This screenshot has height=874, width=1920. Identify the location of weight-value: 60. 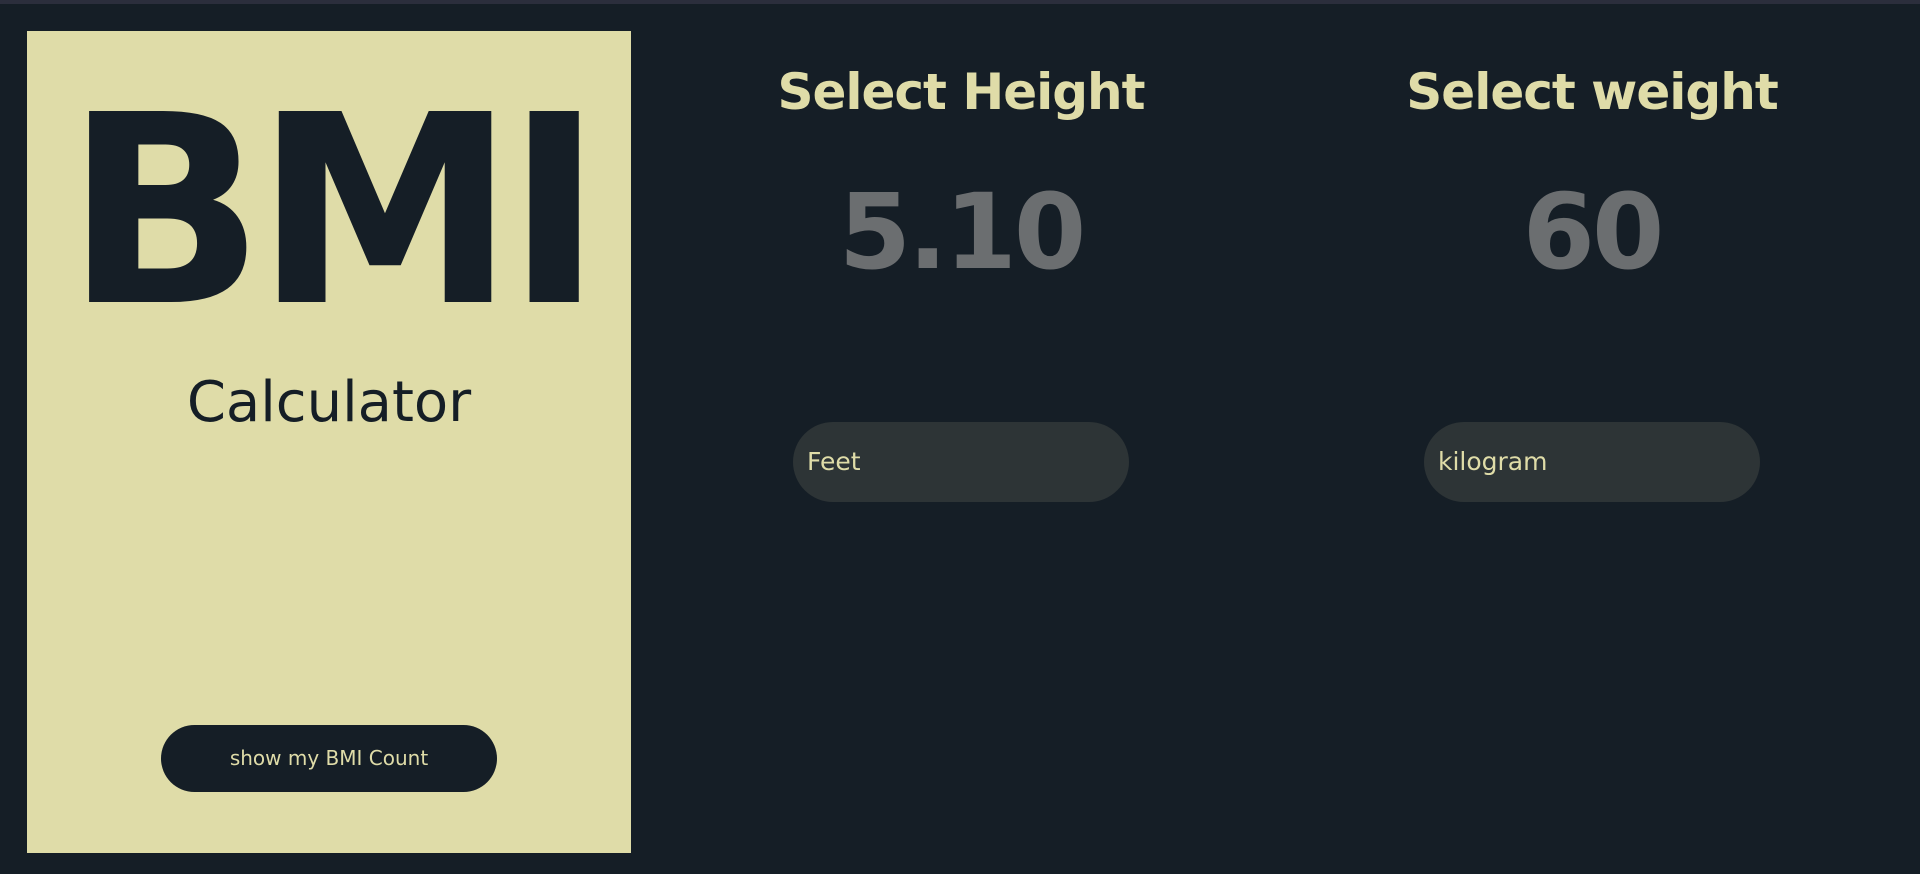
(1593, 232).